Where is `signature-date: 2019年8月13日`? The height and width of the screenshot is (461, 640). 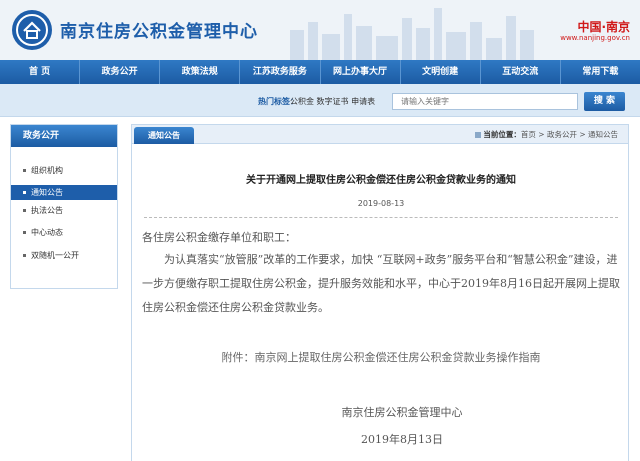 signature-date: 2019年8月13日 is located at coordinates (402, 439).